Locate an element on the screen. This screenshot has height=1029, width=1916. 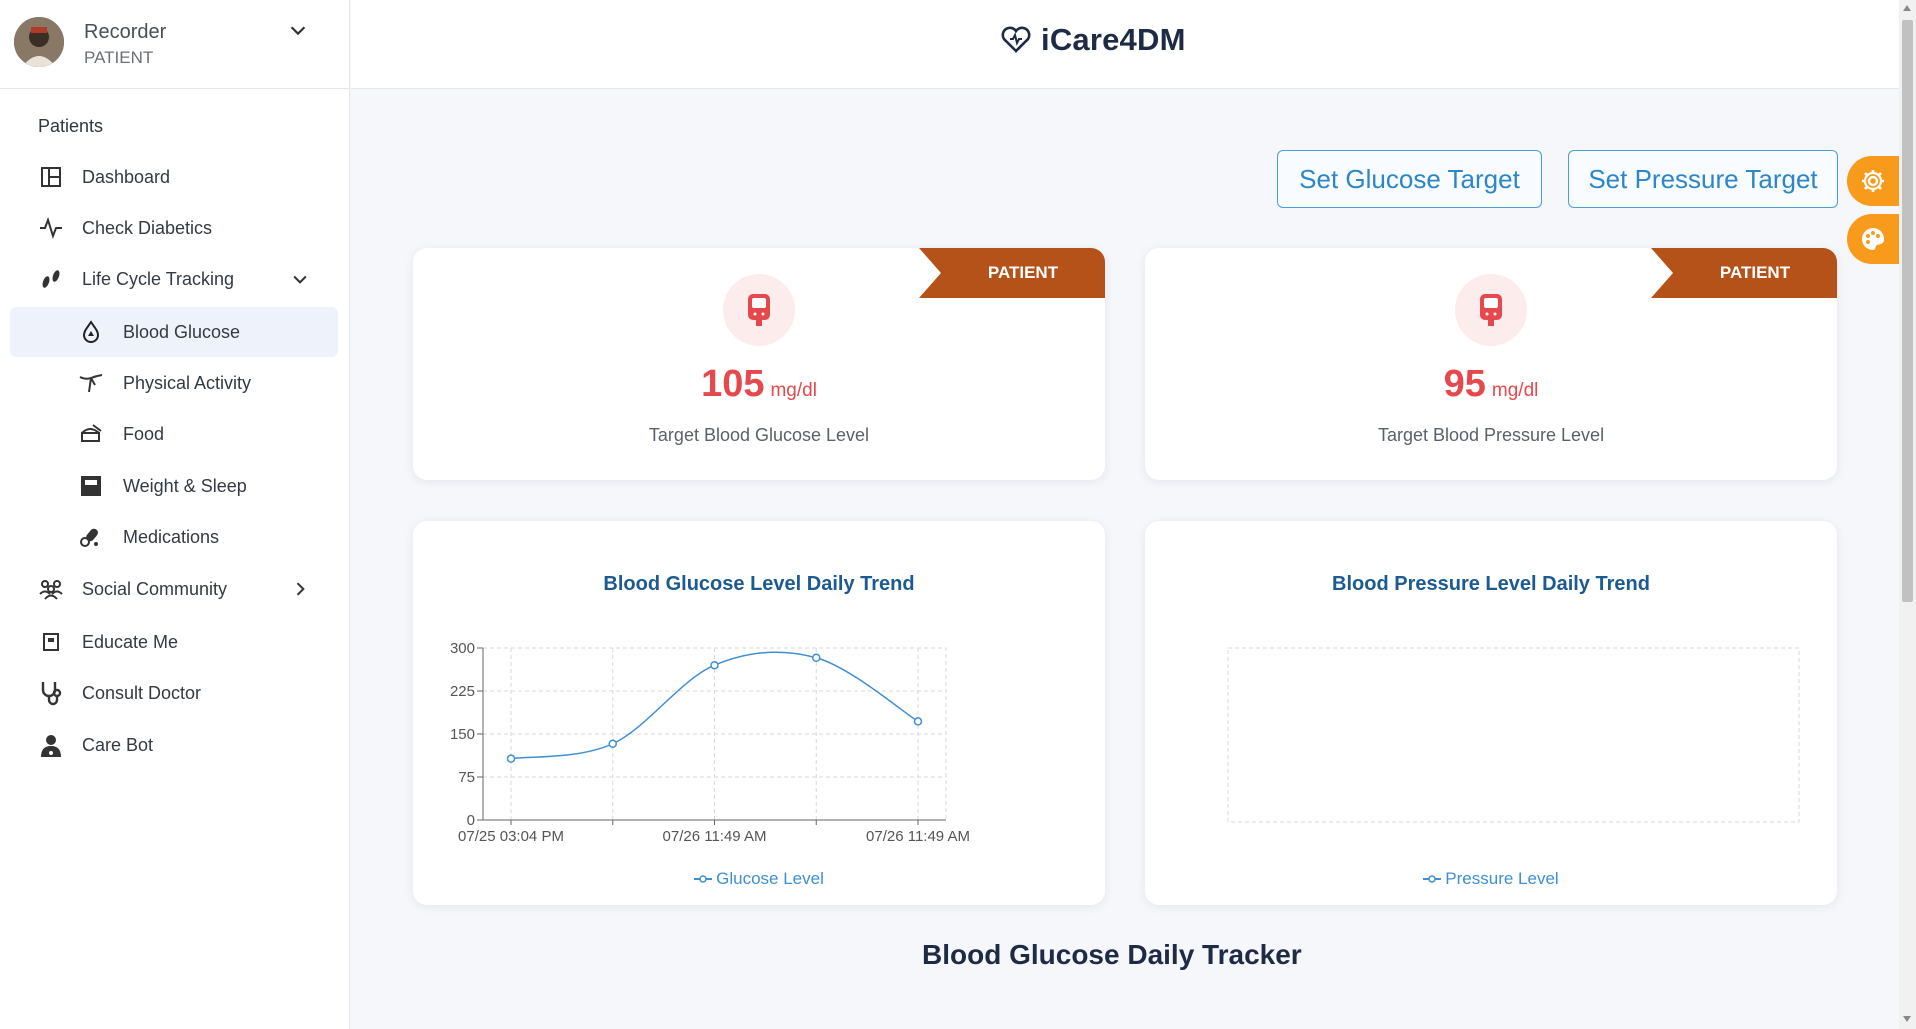
sidebar-item-medications: Medications is located at coordinates (174, 537).